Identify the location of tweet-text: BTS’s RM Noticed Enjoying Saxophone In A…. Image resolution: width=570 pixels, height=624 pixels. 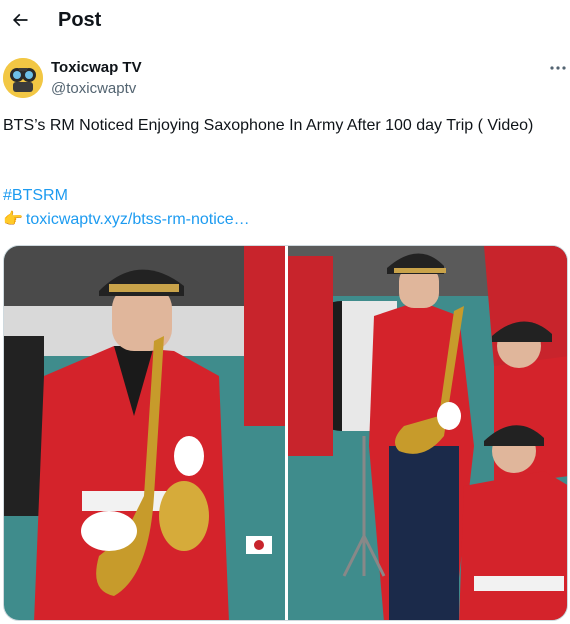
(268, 125).